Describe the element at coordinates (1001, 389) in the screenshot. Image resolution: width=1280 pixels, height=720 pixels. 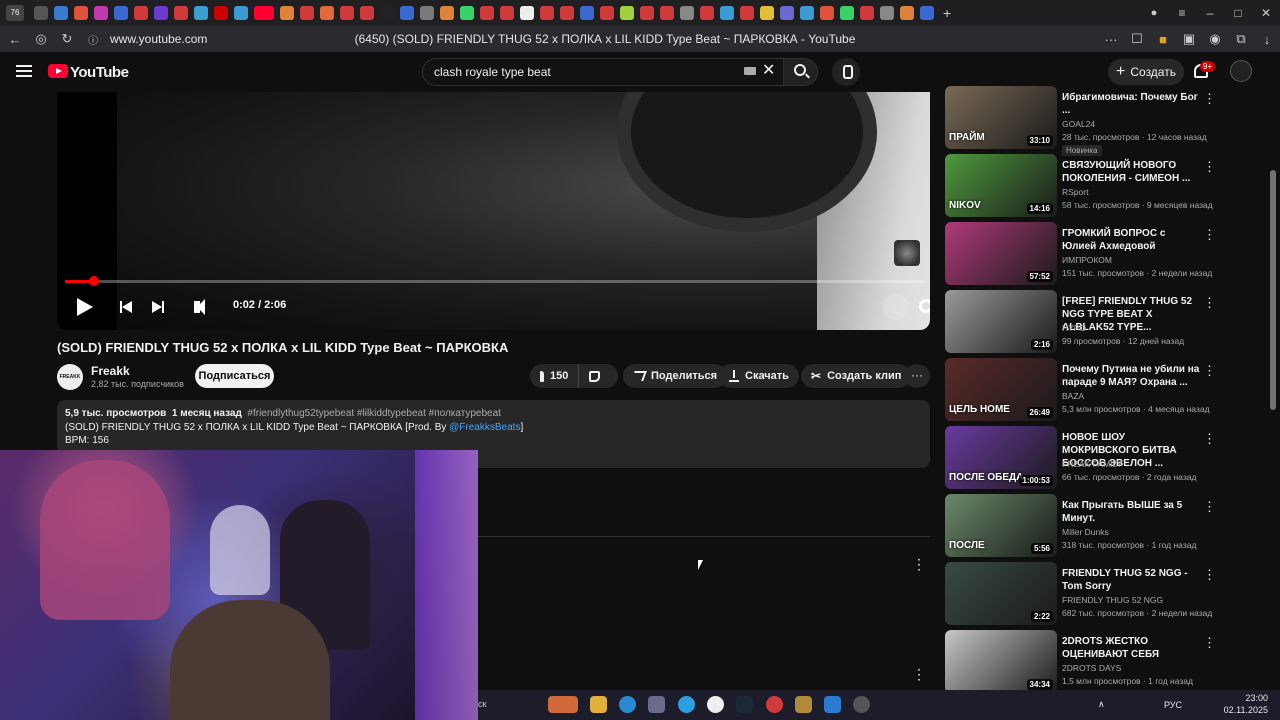
I see `rec-thumbnail: ЦЕЛЬ HOME 26:49` at that location.